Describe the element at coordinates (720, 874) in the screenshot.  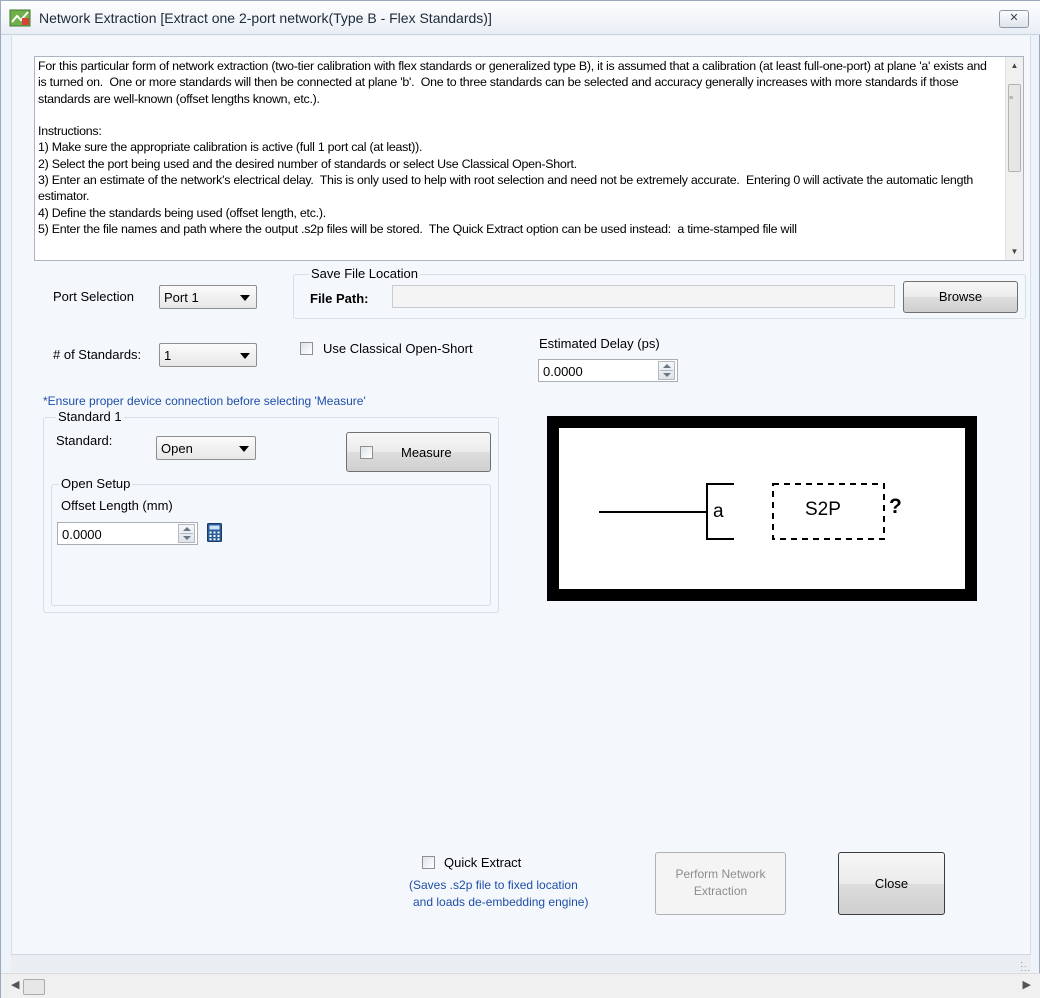
I see `perform-label-line1: Perform Network` at that location.